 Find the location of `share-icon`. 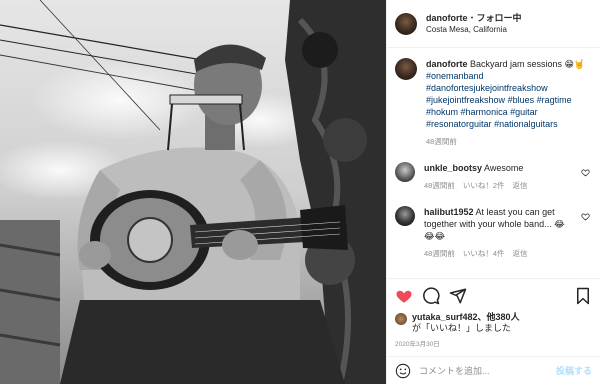

share-icon is located at coordinates (458, 296).